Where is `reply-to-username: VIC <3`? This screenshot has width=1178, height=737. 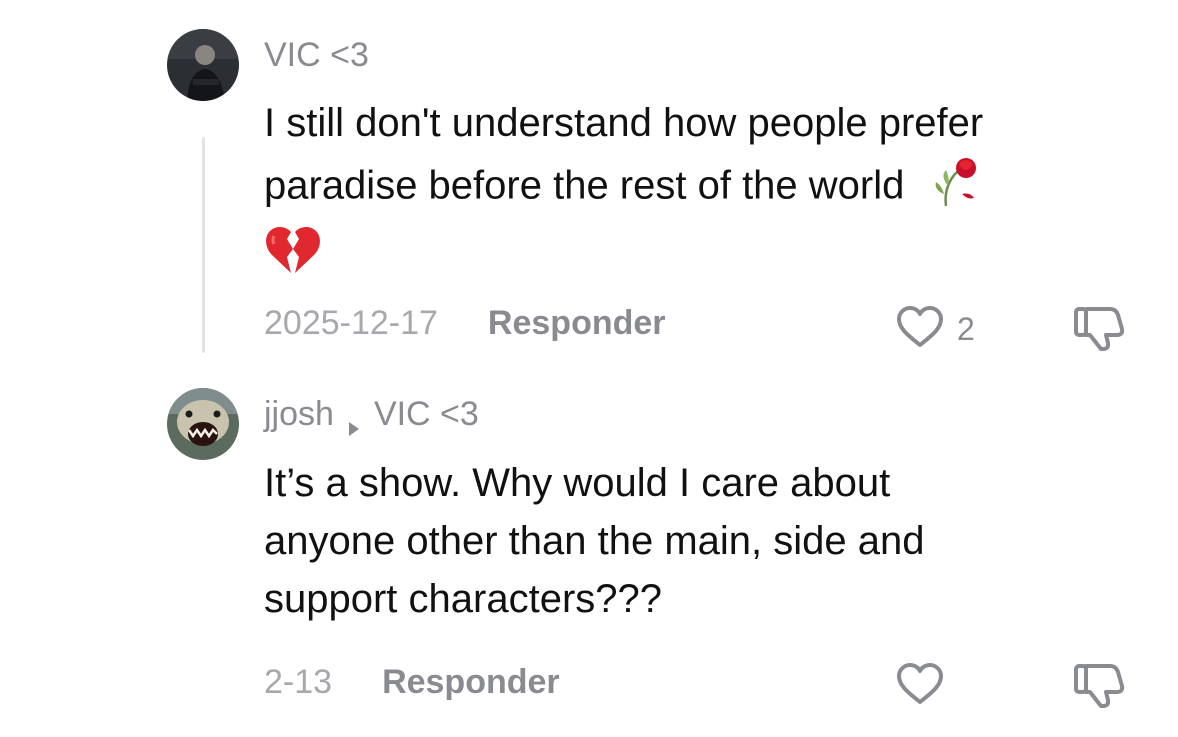 reply-to-username: VIC <3 is located at coordinates (426, 414).